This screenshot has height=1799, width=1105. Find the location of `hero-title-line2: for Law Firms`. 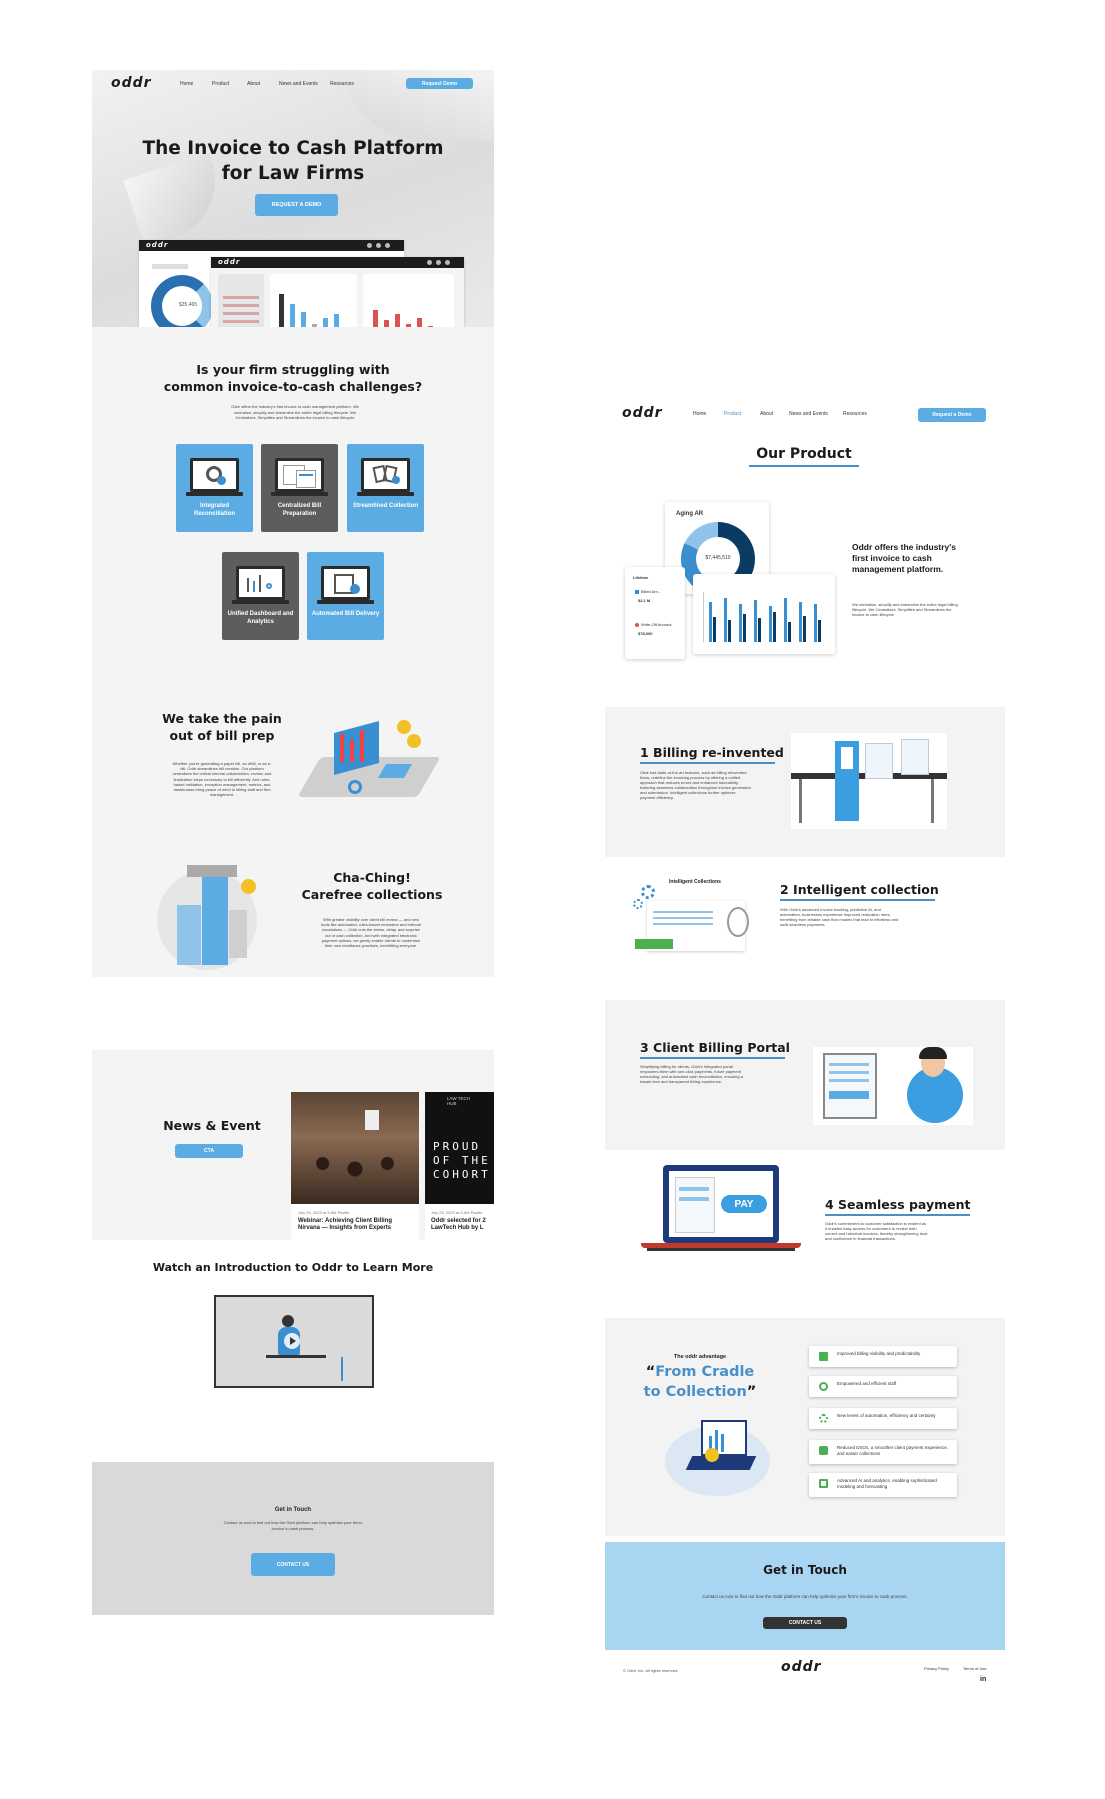

hero-title-line2: for Law Firms is located at coordinates (293, 173).